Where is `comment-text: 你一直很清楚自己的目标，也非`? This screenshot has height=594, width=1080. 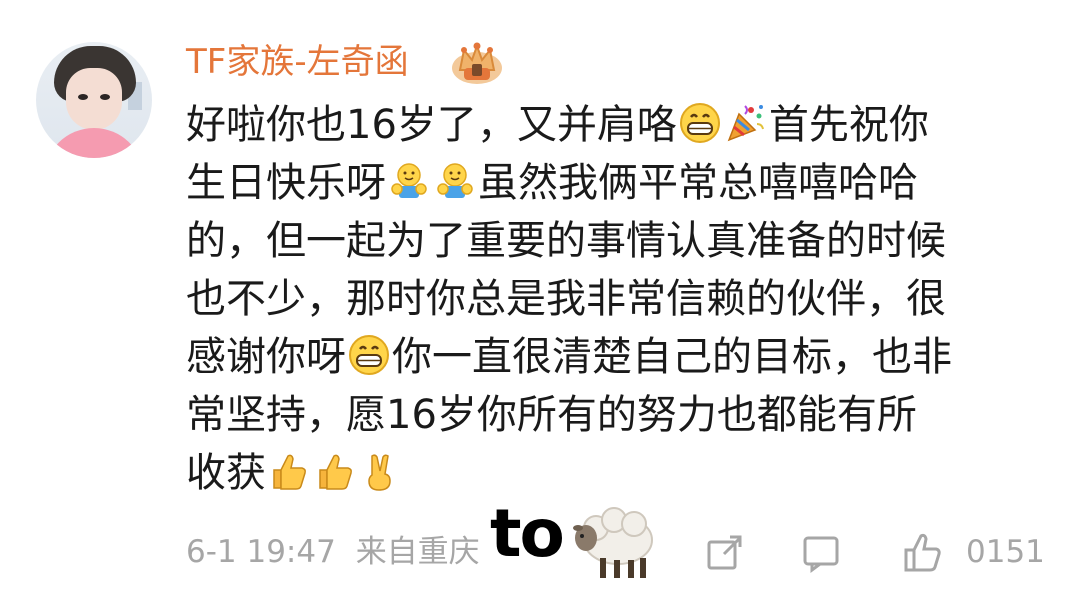
comment-text: 你一直很清楚自己的目标，也非 is located at coordinates (672, 357).